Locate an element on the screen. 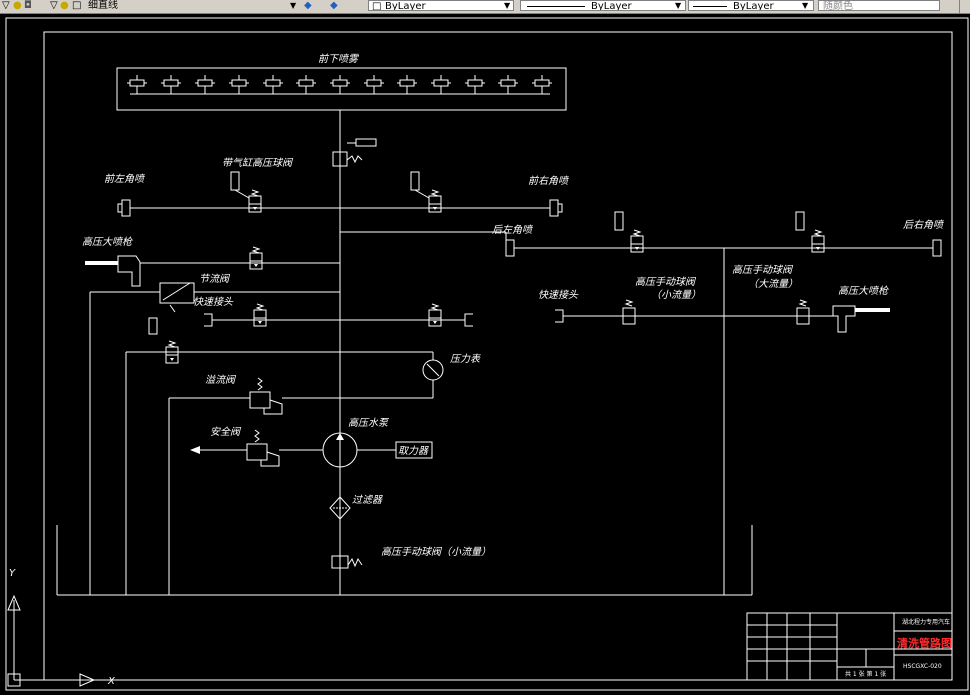 The height and width of the screenshot is (695, 970). color-value: ByLayer is located at coordinates (405, 6).